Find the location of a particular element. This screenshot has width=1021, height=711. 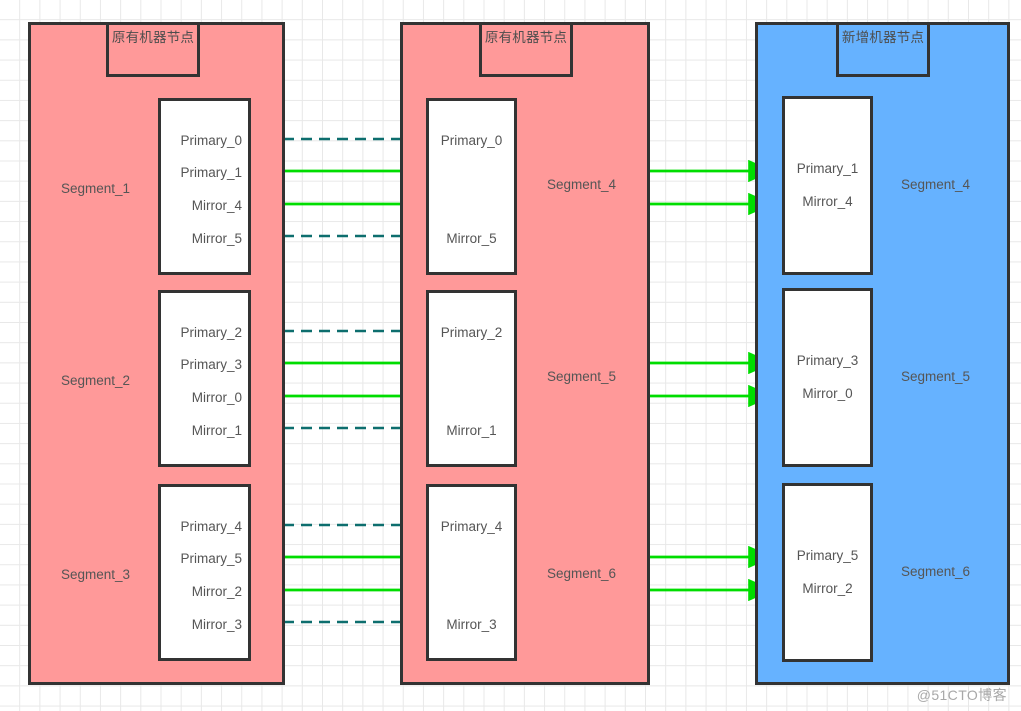

segment-label-right-5: Segment_5 is located at coordinates (936, 376).